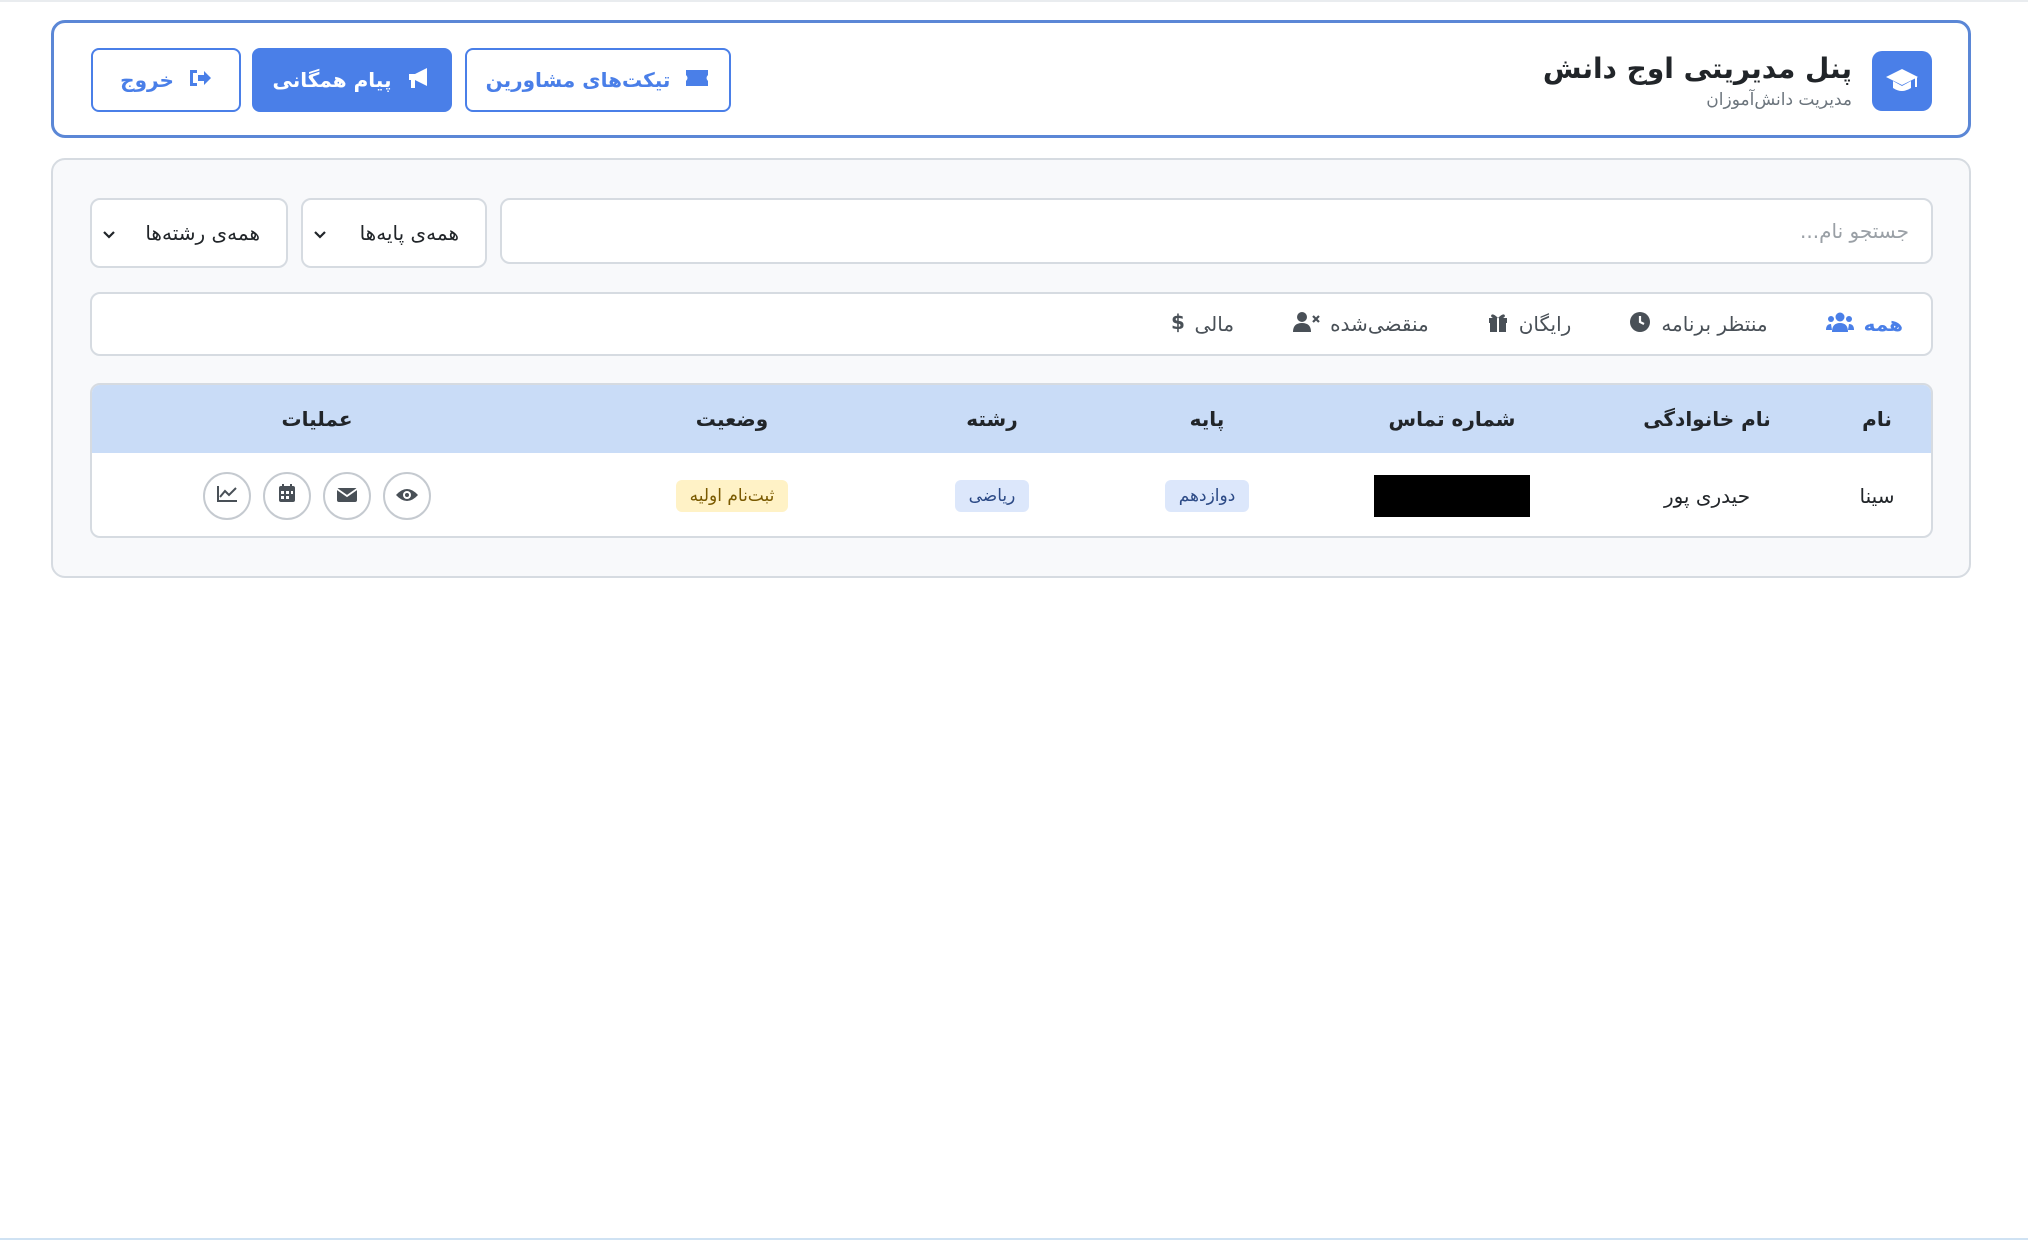 This screenshot has width=2028, height=1243. I want to click on dollar-icon: $, so click(1178, 324).